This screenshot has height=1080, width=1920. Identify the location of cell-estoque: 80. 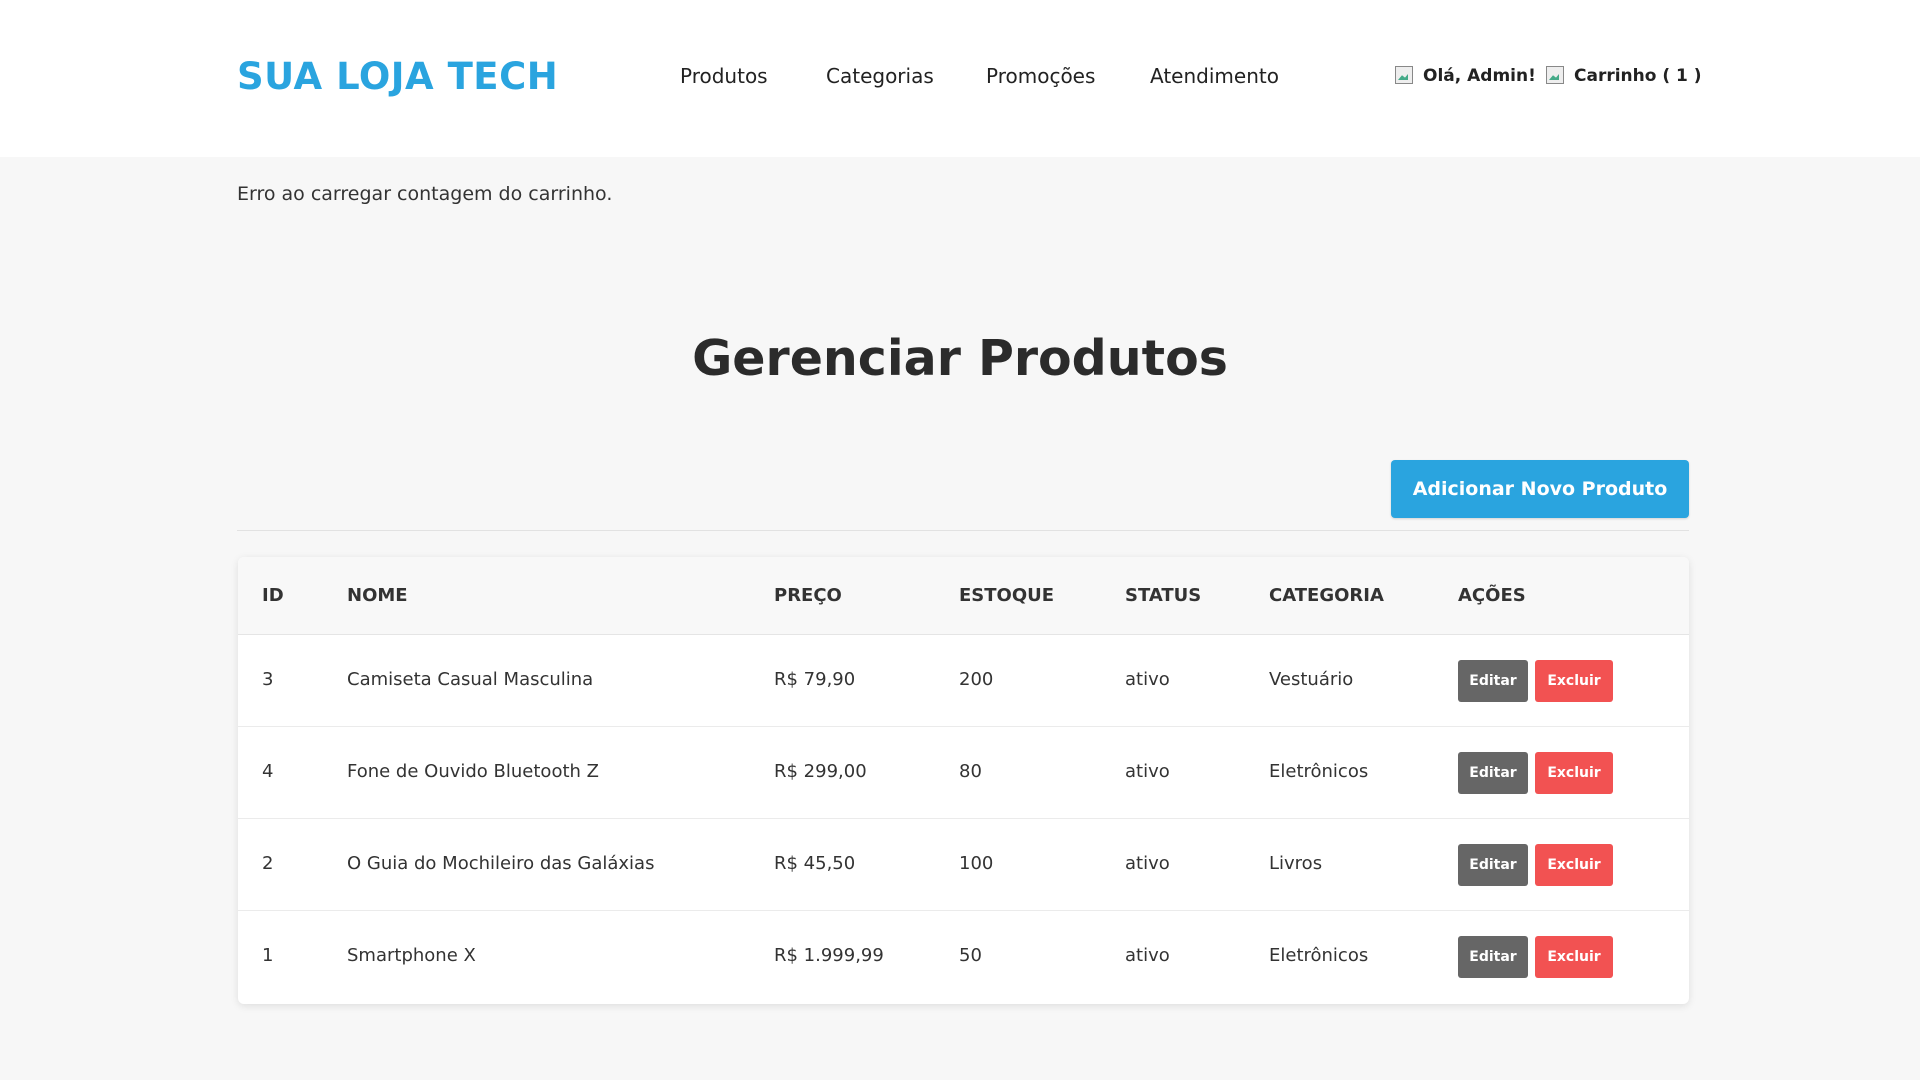
(970, 771).